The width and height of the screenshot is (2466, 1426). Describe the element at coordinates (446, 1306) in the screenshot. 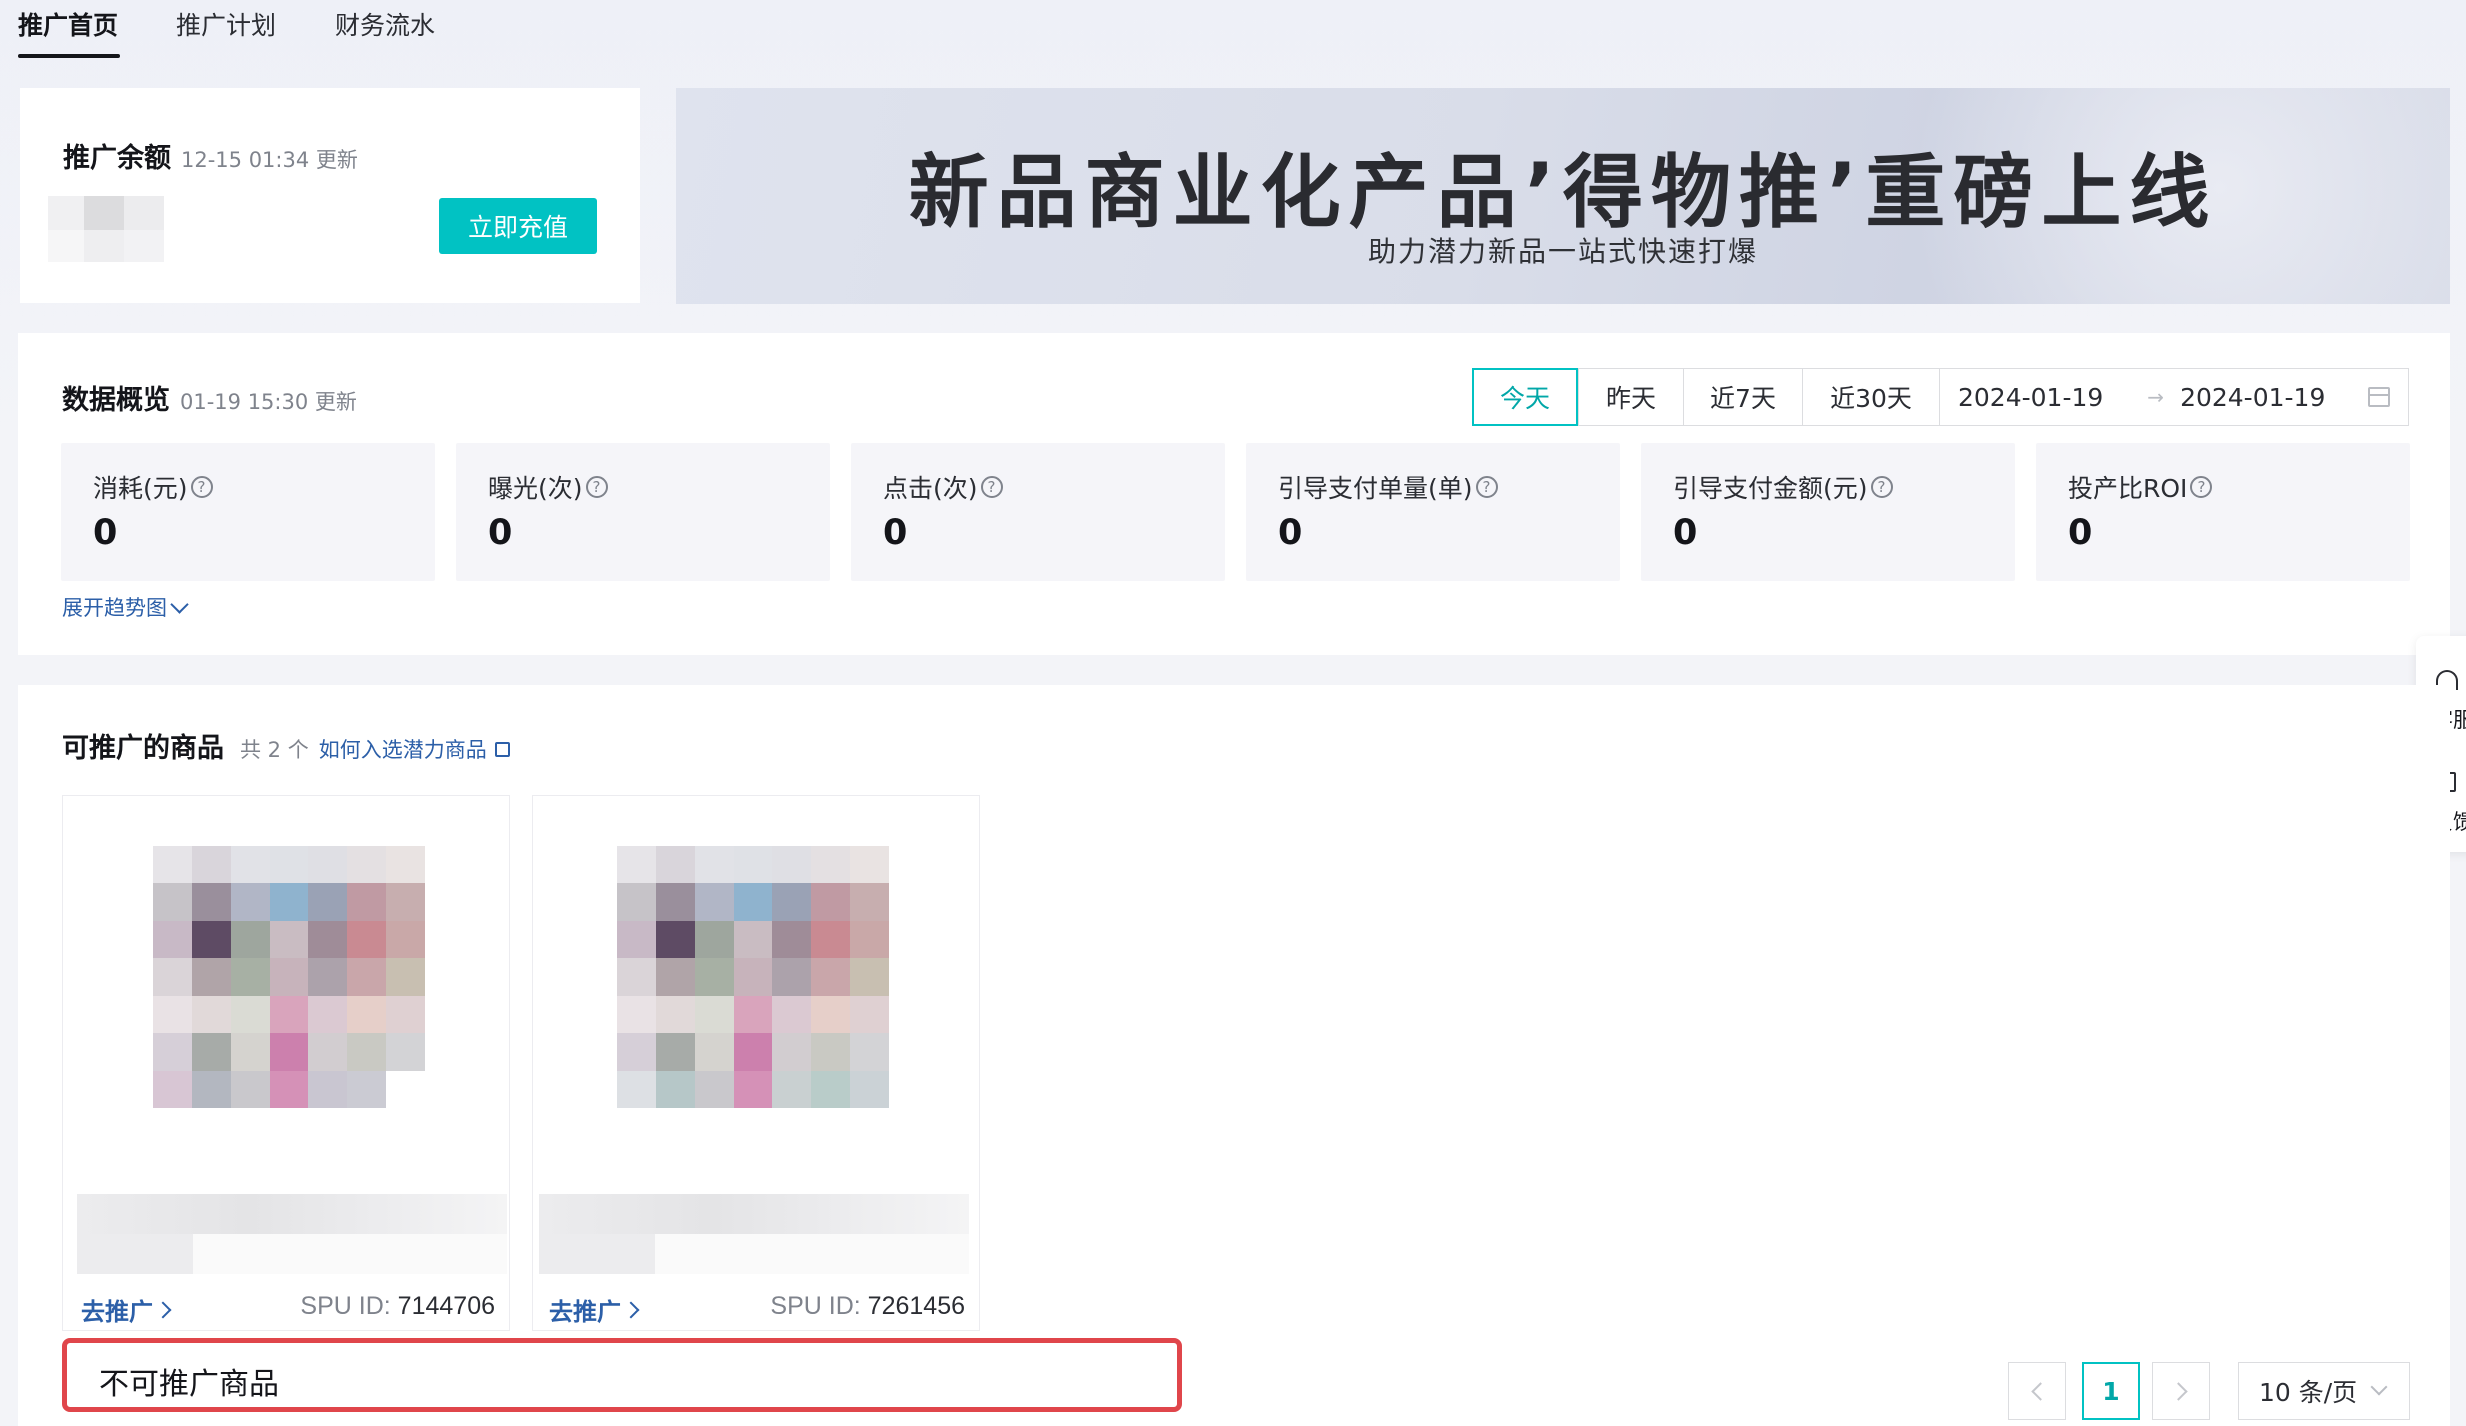

I see `spu-id: 7144706` at that location.